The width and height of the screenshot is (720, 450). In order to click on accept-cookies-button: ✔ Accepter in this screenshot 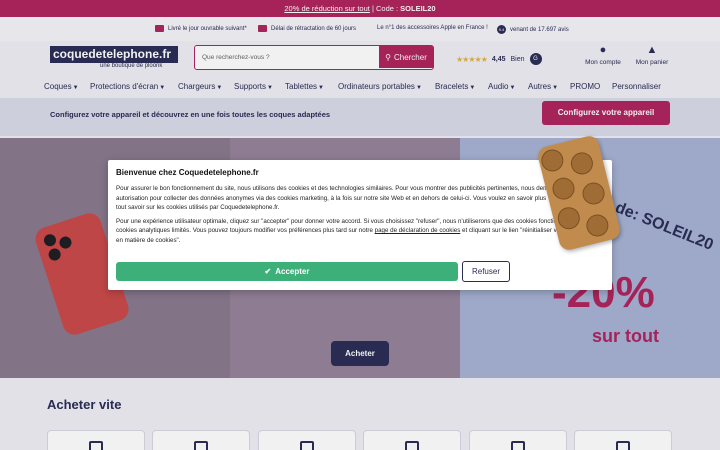, I will do `click(287, 271)`.